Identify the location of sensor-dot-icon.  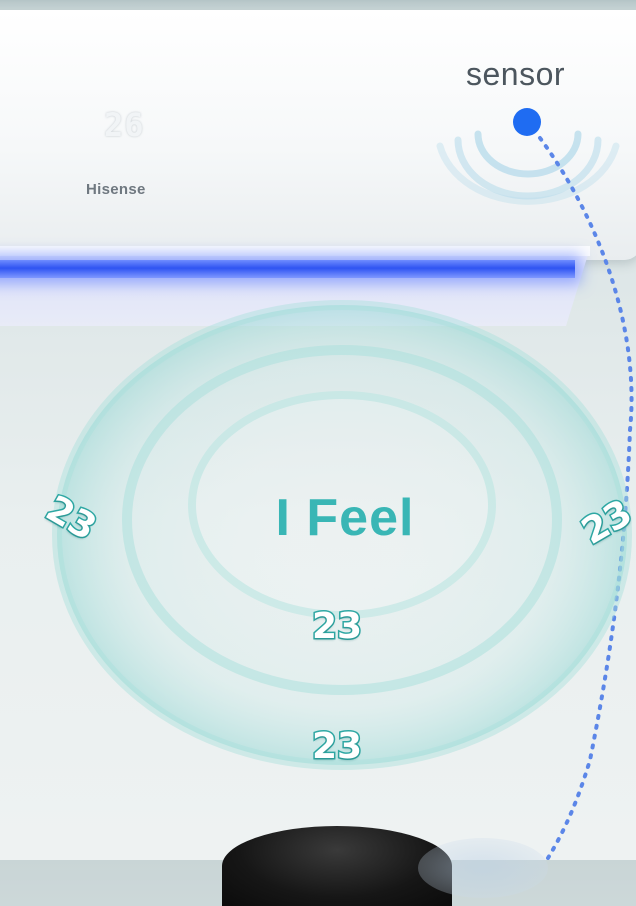
(527, 122).